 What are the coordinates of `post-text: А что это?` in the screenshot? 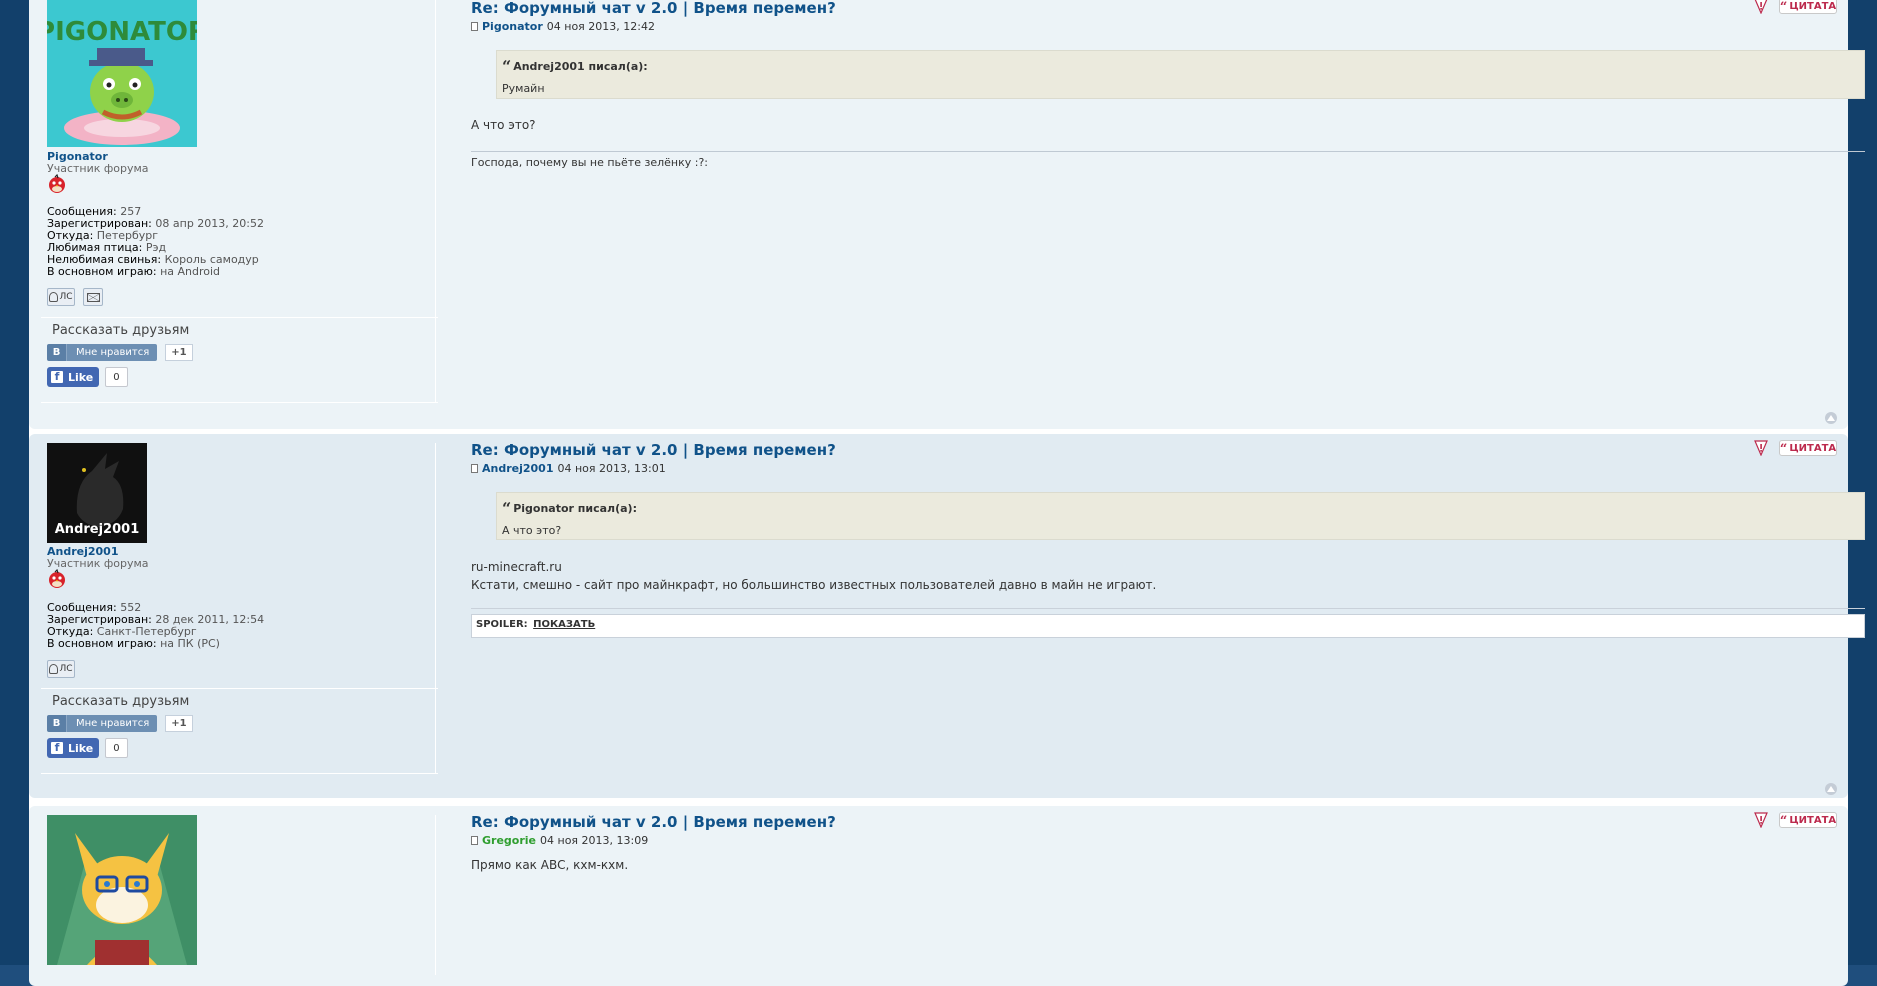 It's located at (503, 125).